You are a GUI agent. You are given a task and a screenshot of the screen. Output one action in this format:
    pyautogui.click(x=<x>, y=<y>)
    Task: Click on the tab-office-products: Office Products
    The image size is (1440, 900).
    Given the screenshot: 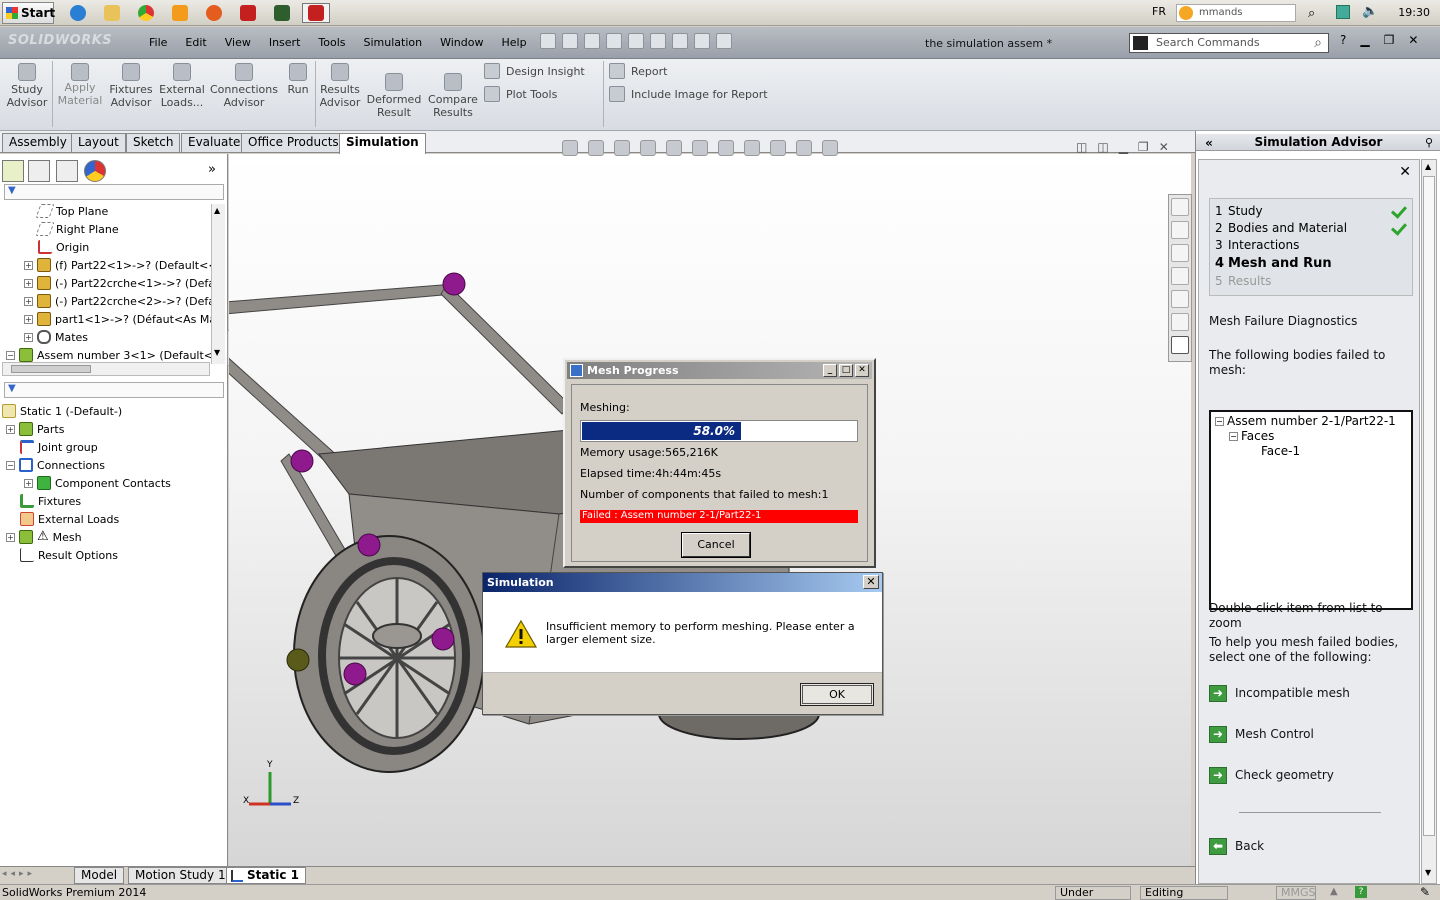 What is the action you would take?
    pyautogui.click(x=293, y=142)
    